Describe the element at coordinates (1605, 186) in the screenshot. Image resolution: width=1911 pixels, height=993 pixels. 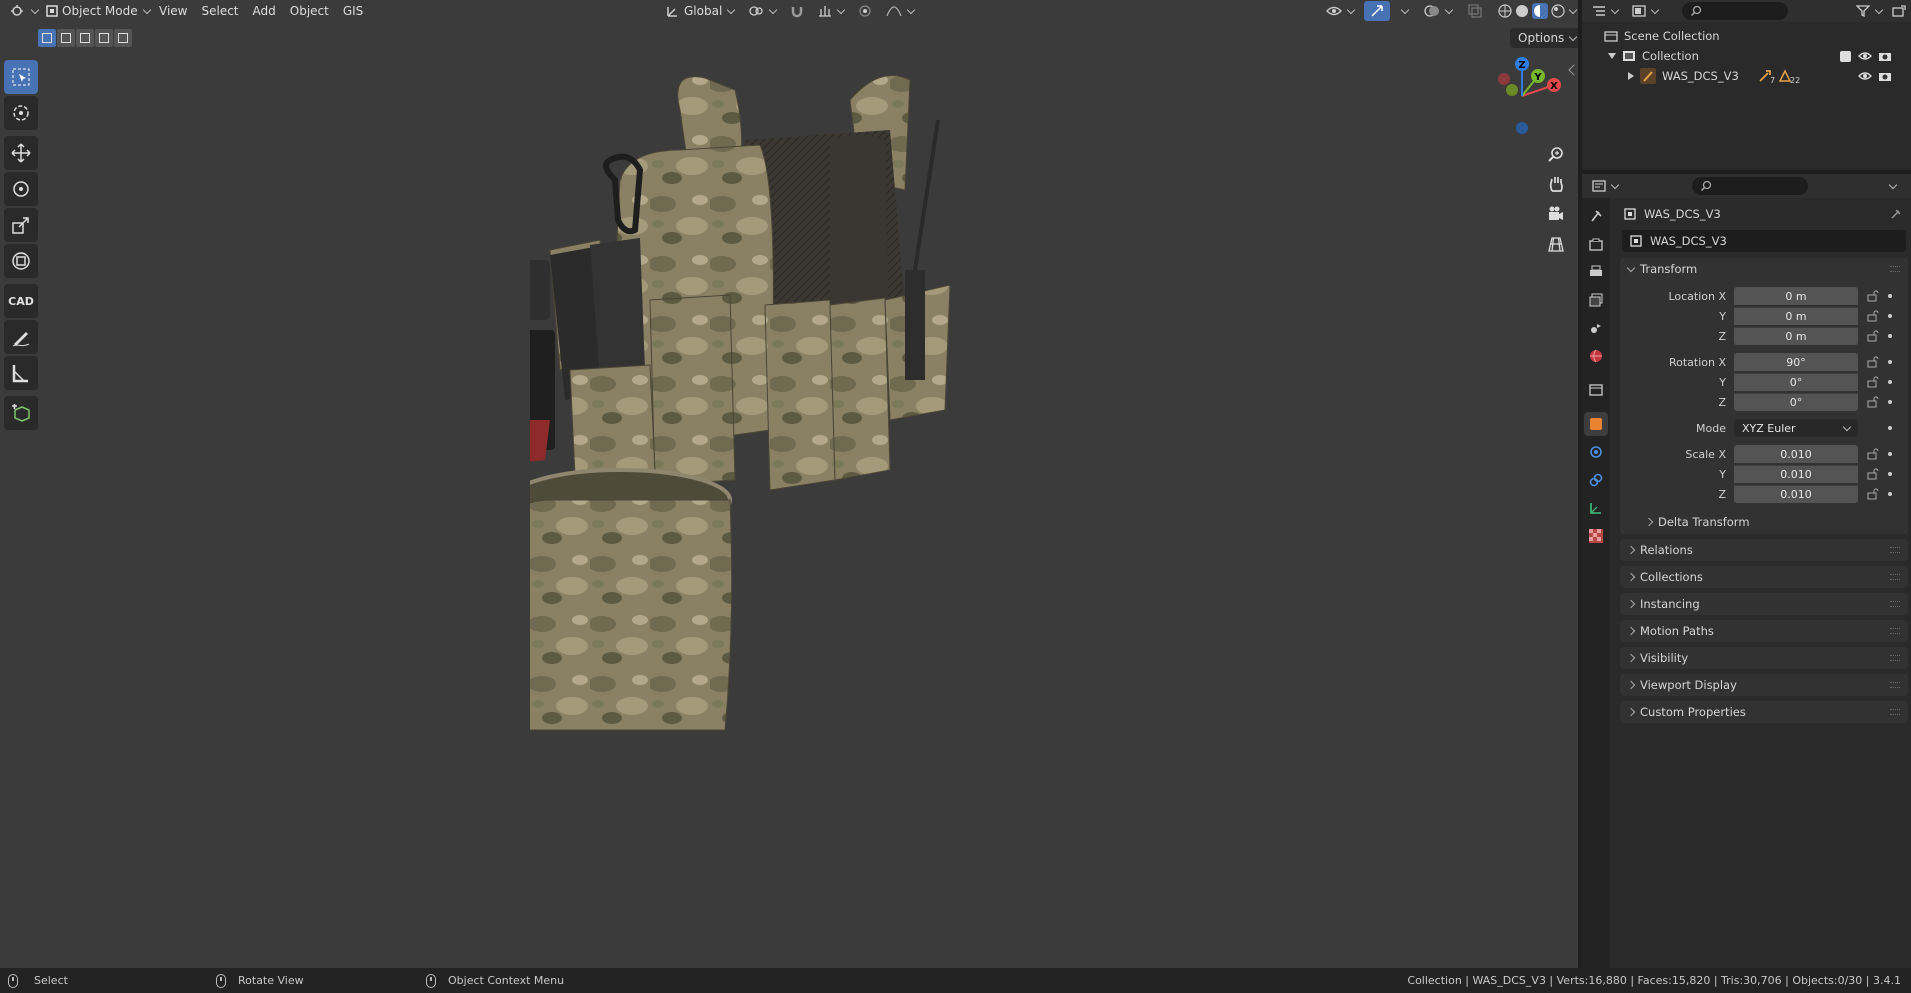
I see `properties-editor-type` at that location.